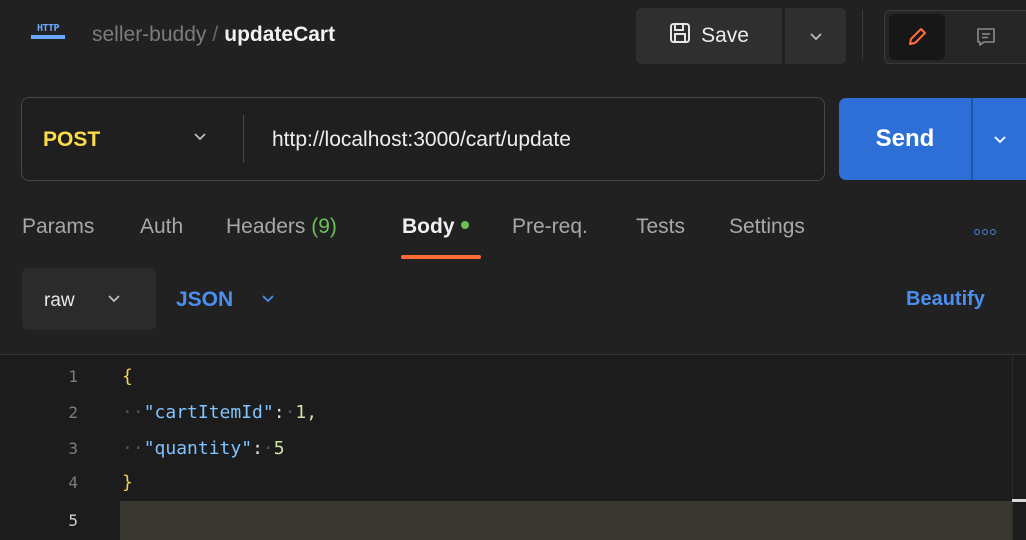 The width and height of the screenshot is (1026, 540). I want to click on save-options-dropdown, so click(815, 36).